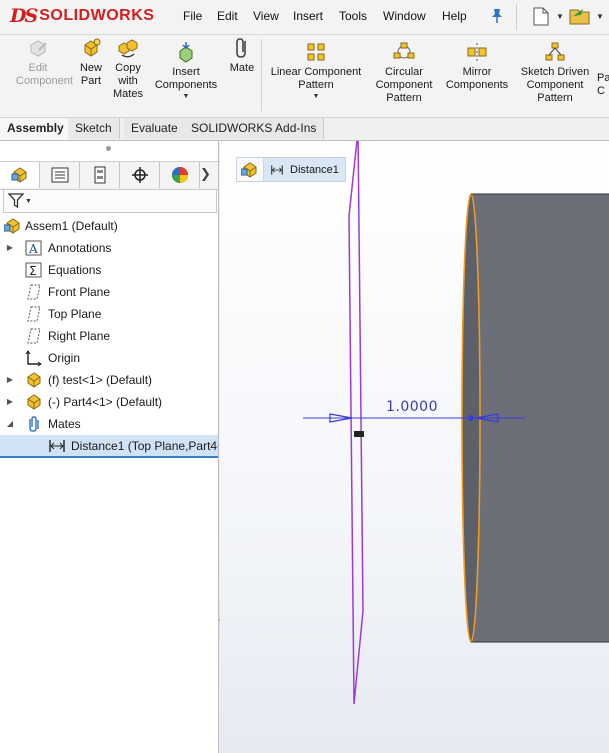 The image size is (609, 753). I want to click on new-document-dropdown: ▼, so click(560, 16).